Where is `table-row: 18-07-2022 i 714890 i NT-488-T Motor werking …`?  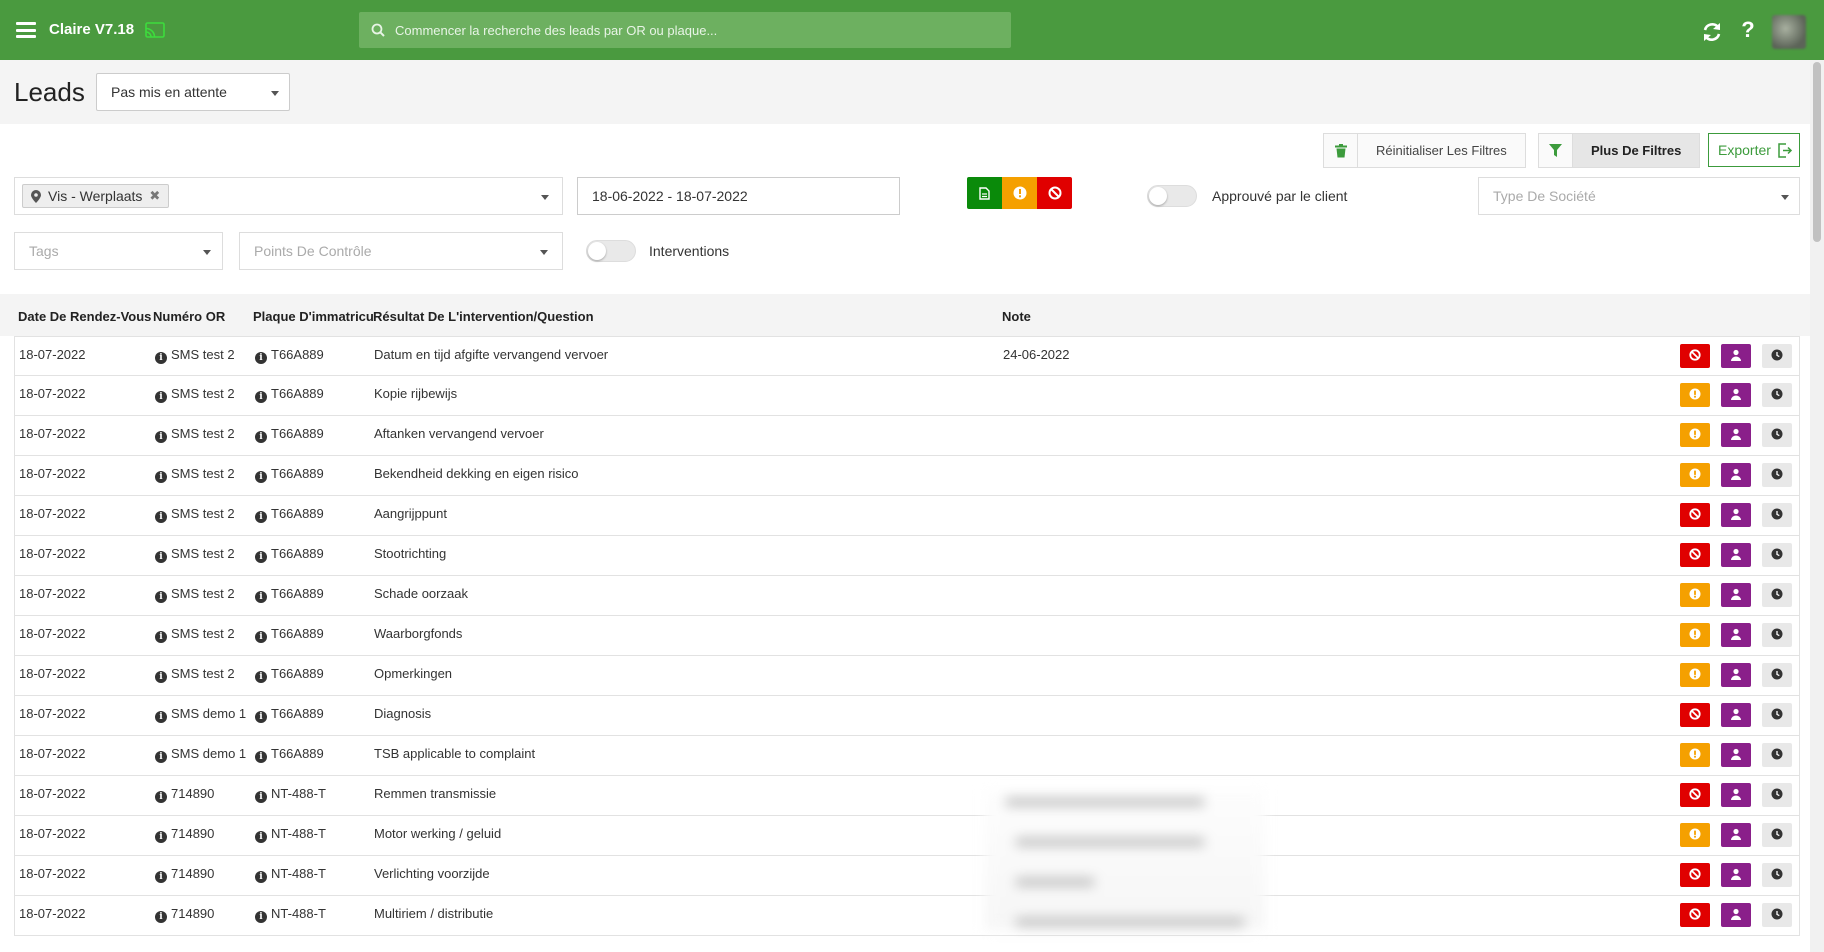 table-row: 18-07-2022 i 714890 i NT-488-T Motor werking … is located at coordinates (907, 836).